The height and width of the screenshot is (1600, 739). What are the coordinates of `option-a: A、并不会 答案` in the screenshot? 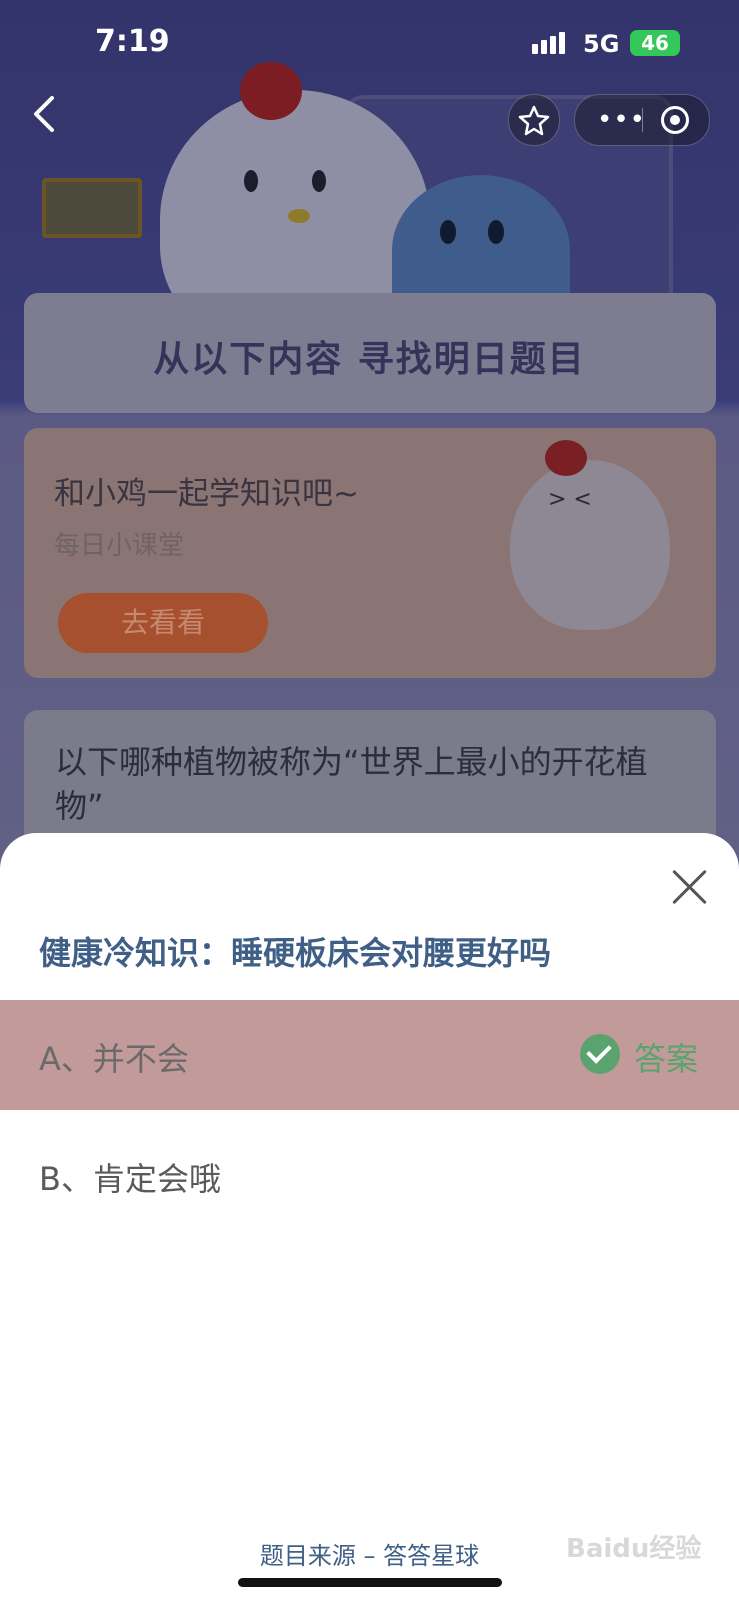 It's located at (369, 1055).